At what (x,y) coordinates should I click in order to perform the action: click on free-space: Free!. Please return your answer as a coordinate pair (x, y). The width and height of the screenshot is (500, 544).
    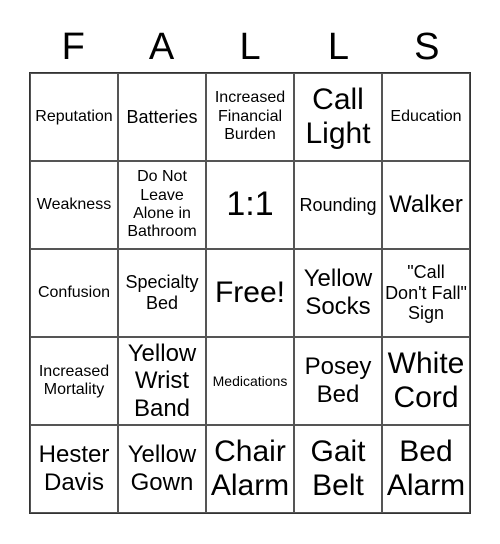
    Looking at the image, I should click on (250, 293).